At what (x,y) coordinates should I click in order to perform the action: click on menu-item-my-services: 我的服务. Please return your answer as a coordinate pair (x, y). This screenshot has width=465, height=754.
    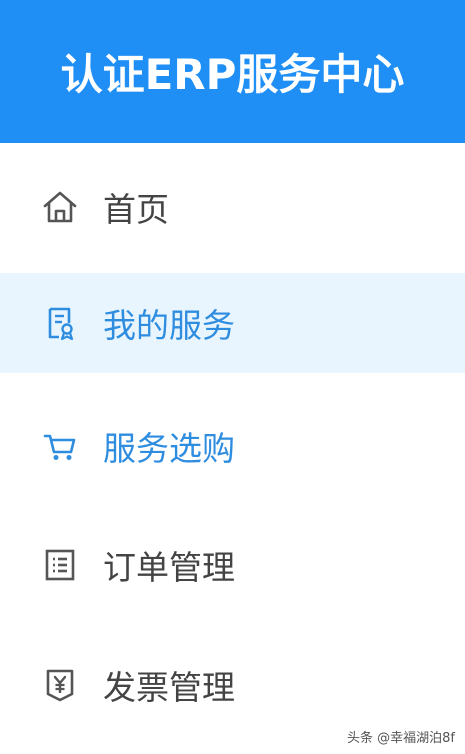
    Looking at the image, I should click on (232, 323).